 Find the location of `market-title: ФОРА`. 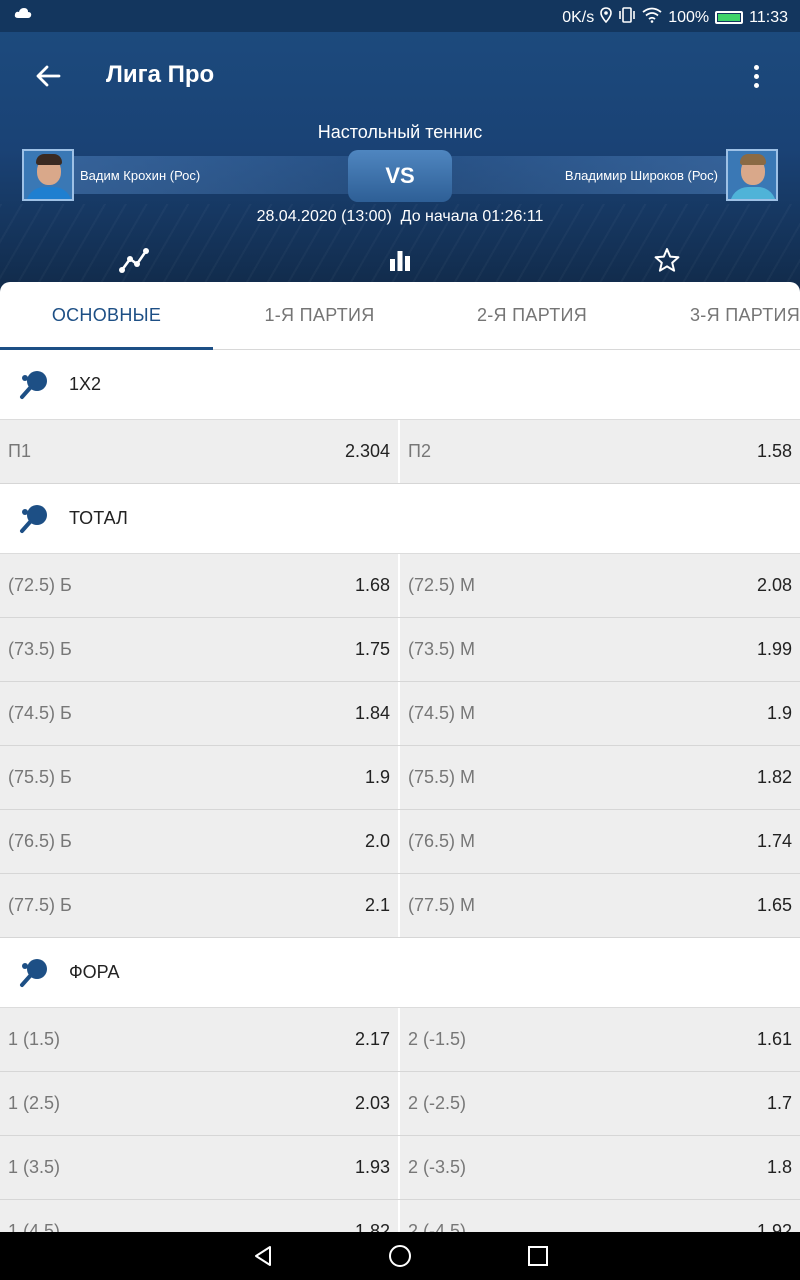

market-title: ФОРА is located at coordinates (94, 972).